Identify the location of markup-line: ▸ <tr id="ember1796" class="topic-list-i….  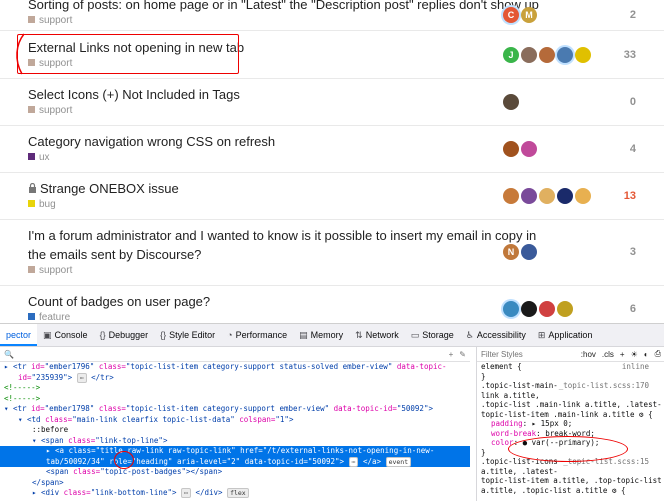
(235, 367).